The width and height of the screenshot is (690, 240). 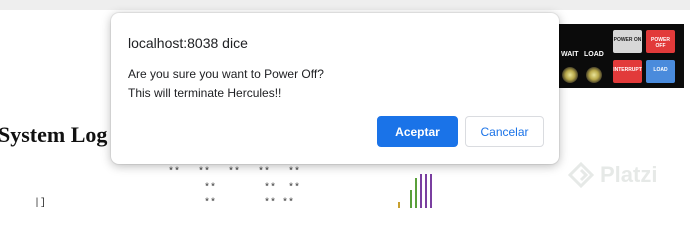 What do you see at coordinates (252, 188) in the screenshot?
I see `ascii-row-2: ** ** **` at bounding box center [252, 188].